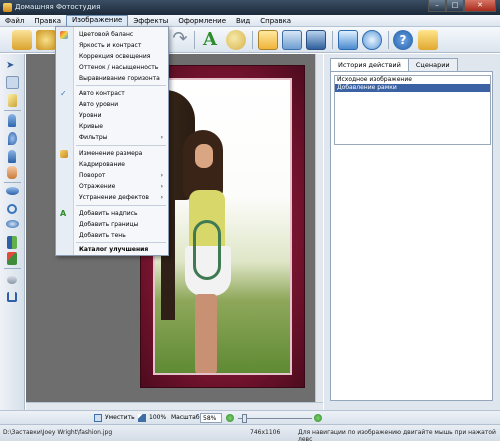 Image resolution: width=500 pixels, height=443 pixels. Describe the element at coordinates (236, 40) in the screenshot. I see `palette-icon` at that location.